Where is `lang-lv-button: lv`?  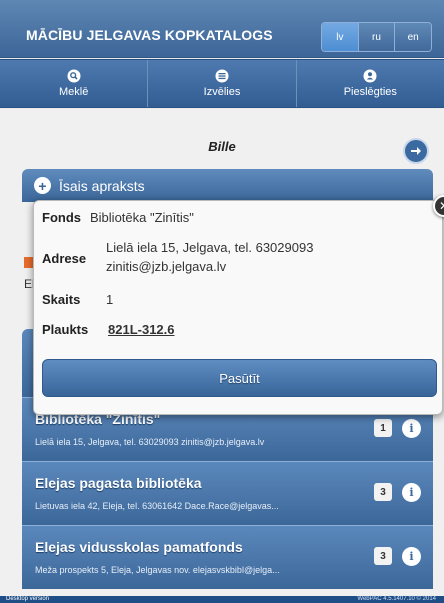 lang-lv-button: lv is located at coordinates (340, 37).